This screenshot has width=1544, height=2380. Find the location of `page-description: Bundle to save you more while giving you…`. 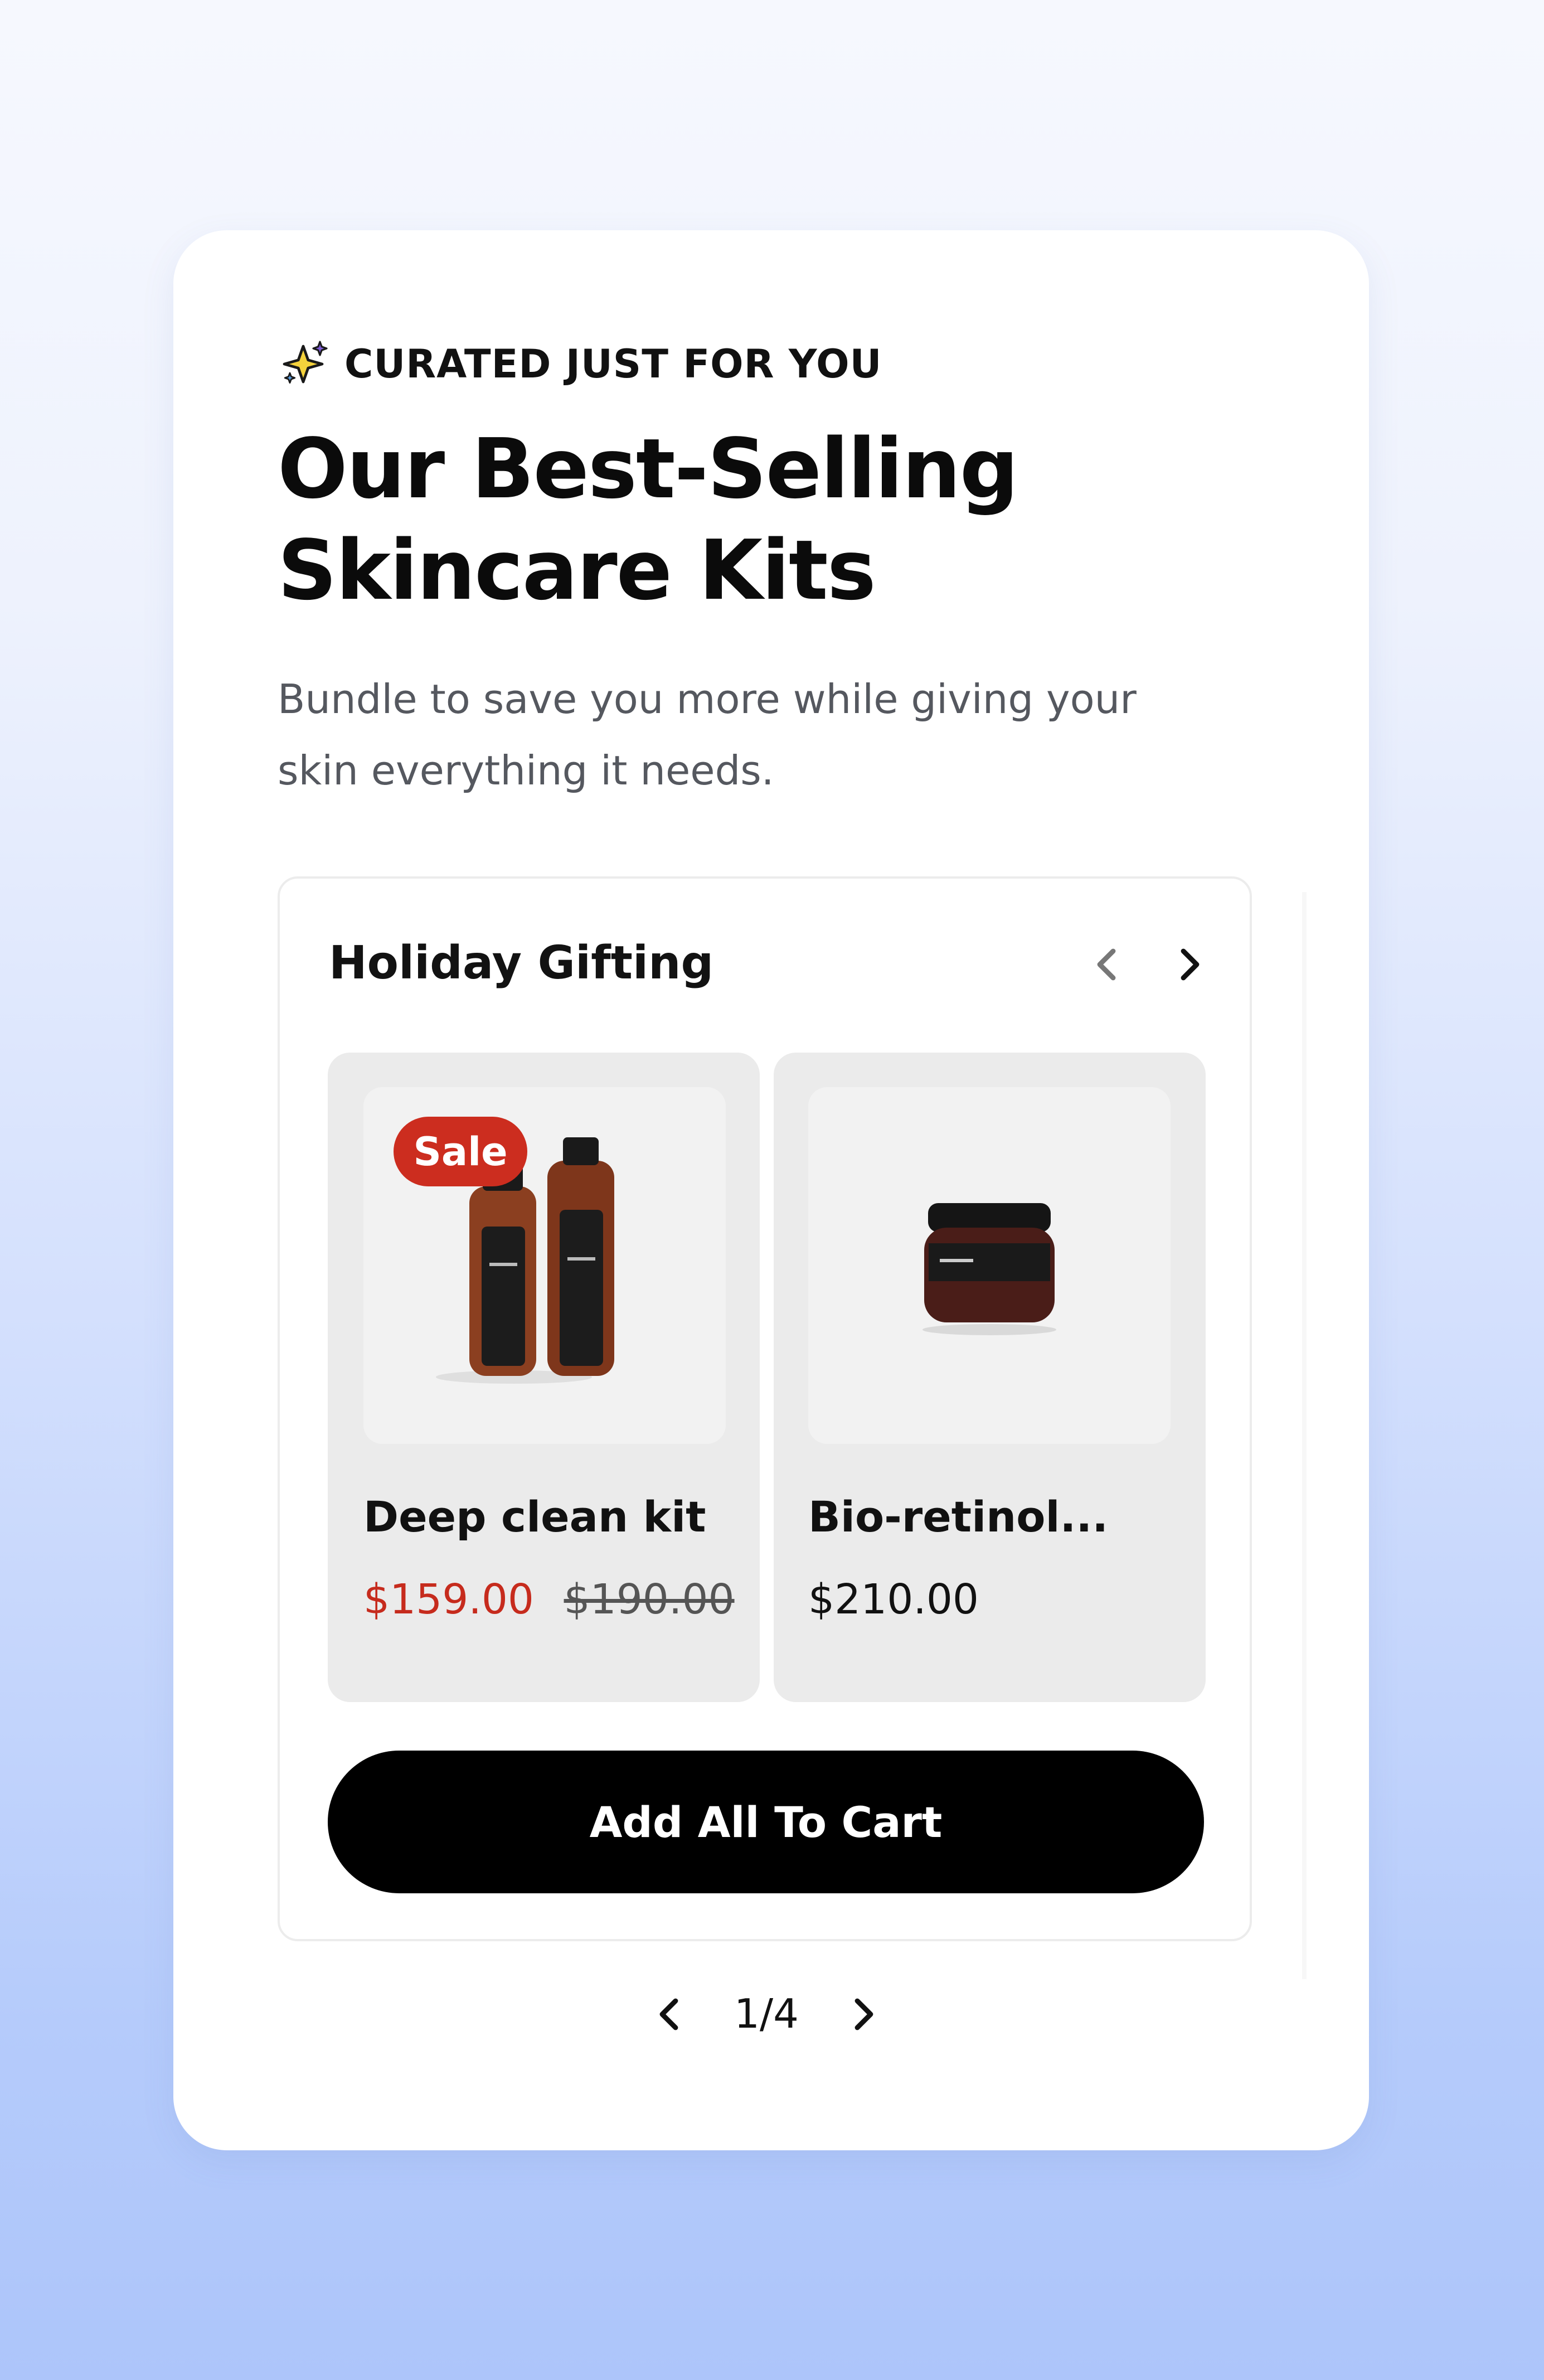

page-description: Bundle to save you more while giving you… is located at coordinates (707, 735).